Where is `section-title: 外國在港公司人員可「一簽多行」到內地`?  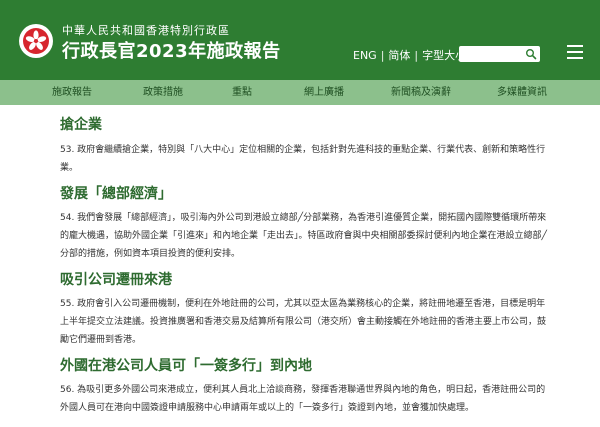
section-title: 外國在港公司人員可「一簽多行」到內地 is located at coordinates (186, 366).